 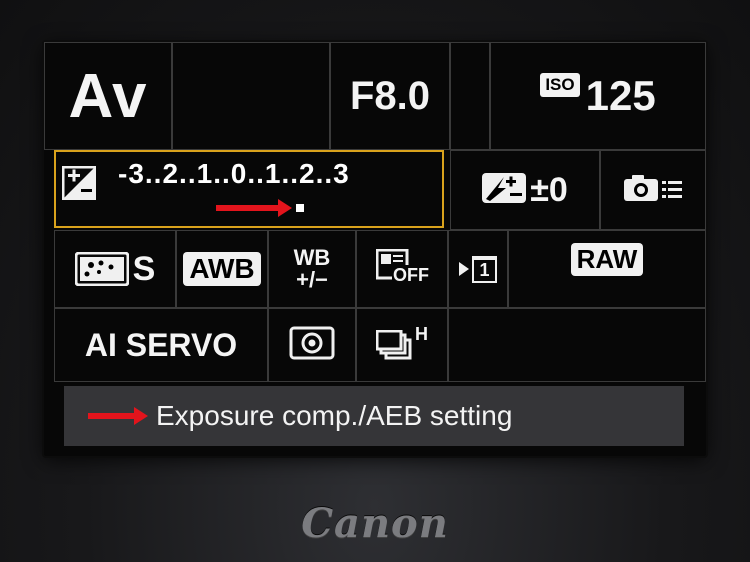 What do you see at coordinates (131, 173) in the screenshot?
I see `scale-tick: -3` at bounding box center [131, 173].